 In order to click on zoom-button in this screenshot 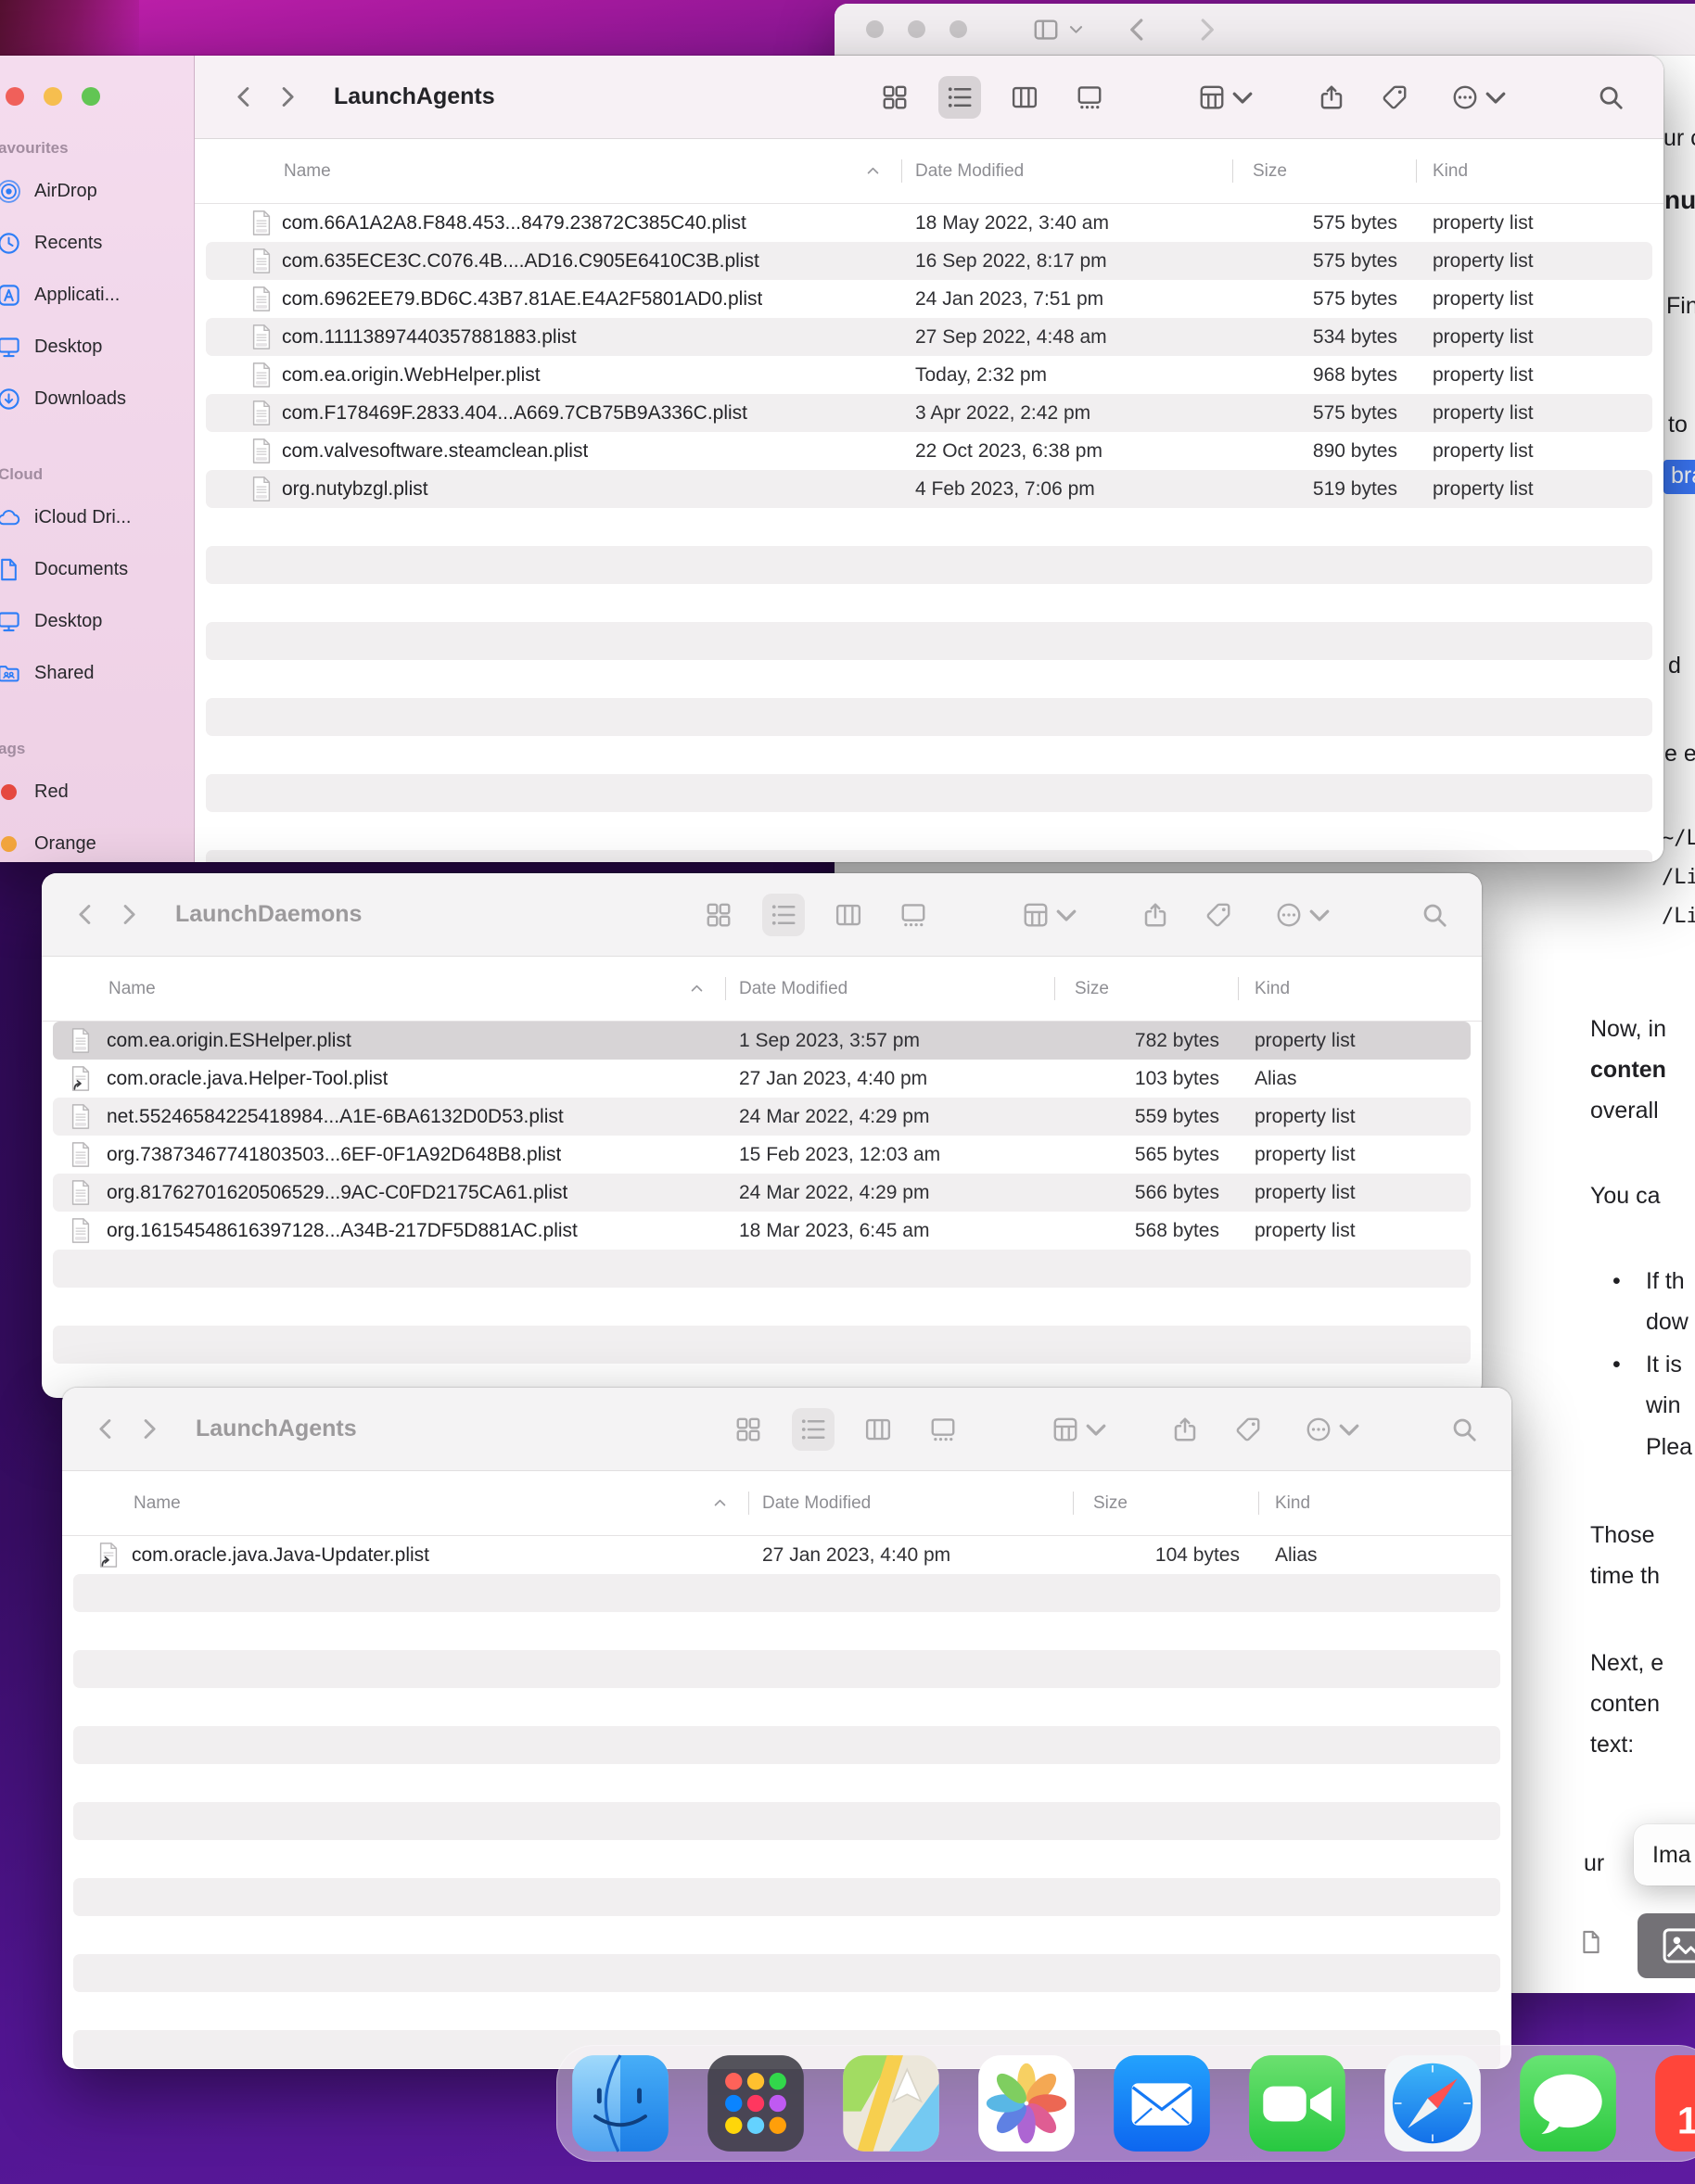, I will do `click(91, 96)`.